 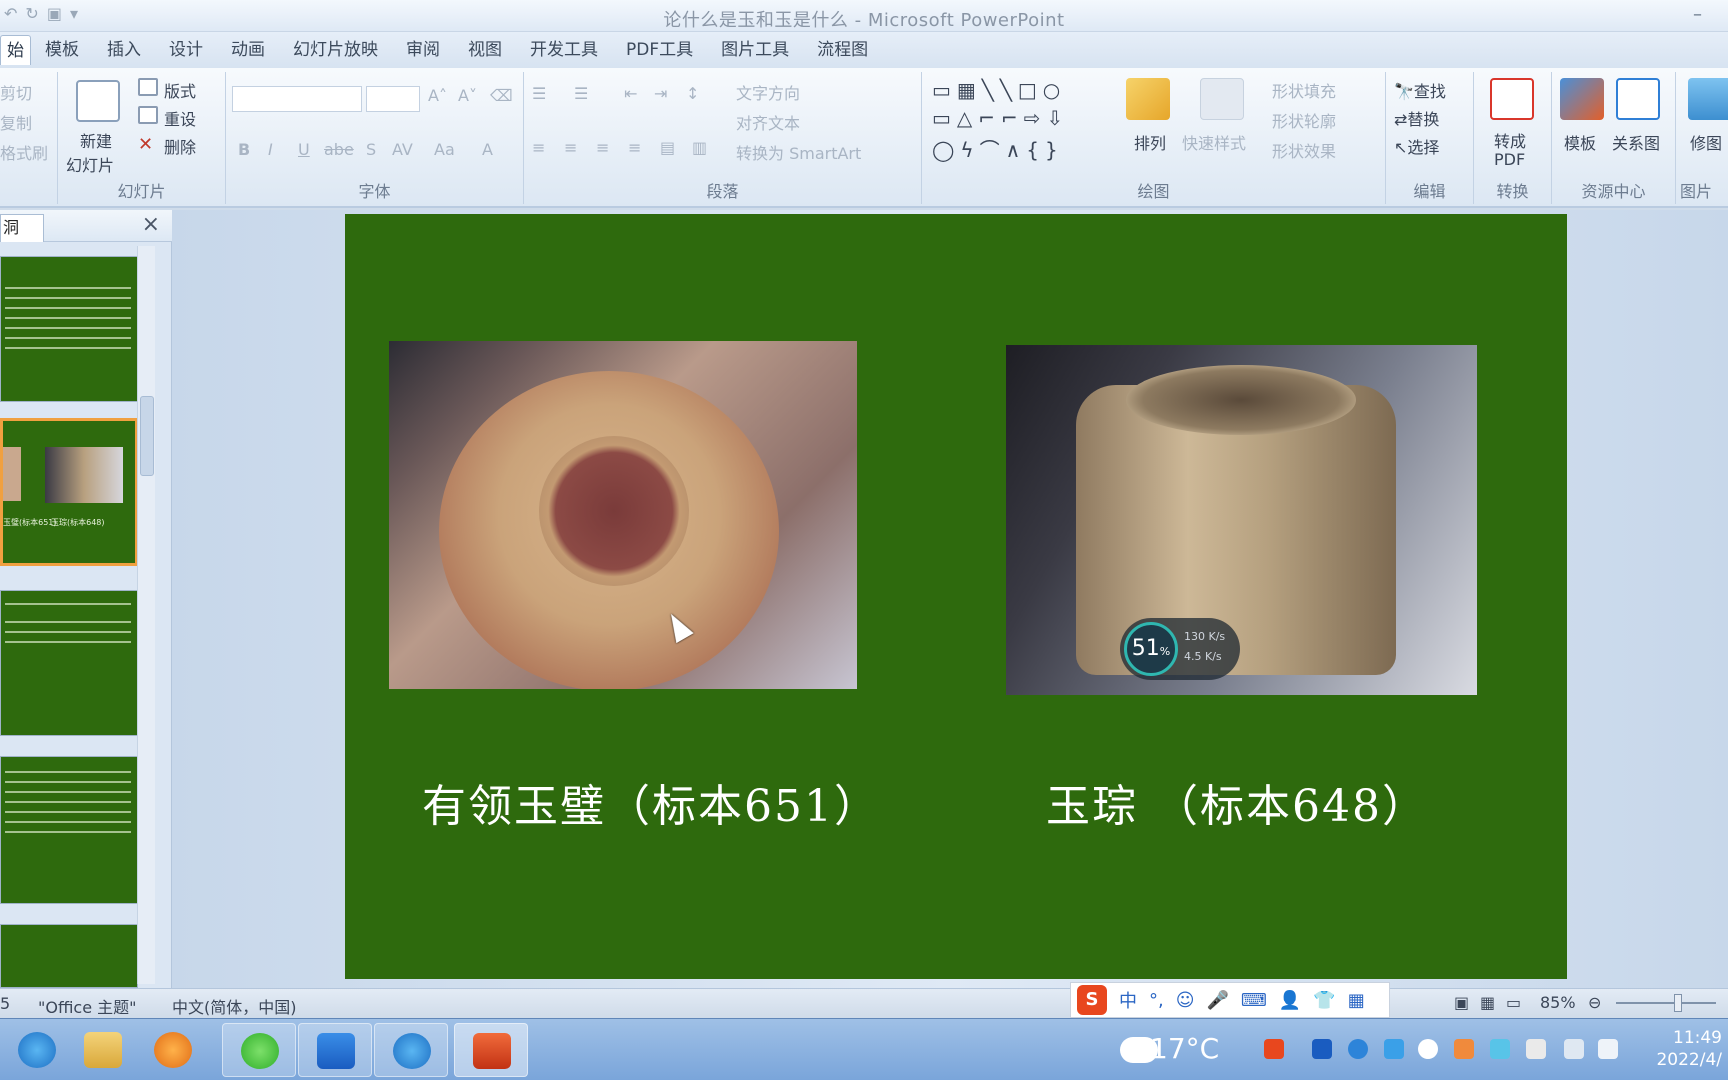 I want to click on pdf-icon, so click(x=1512, y=99).